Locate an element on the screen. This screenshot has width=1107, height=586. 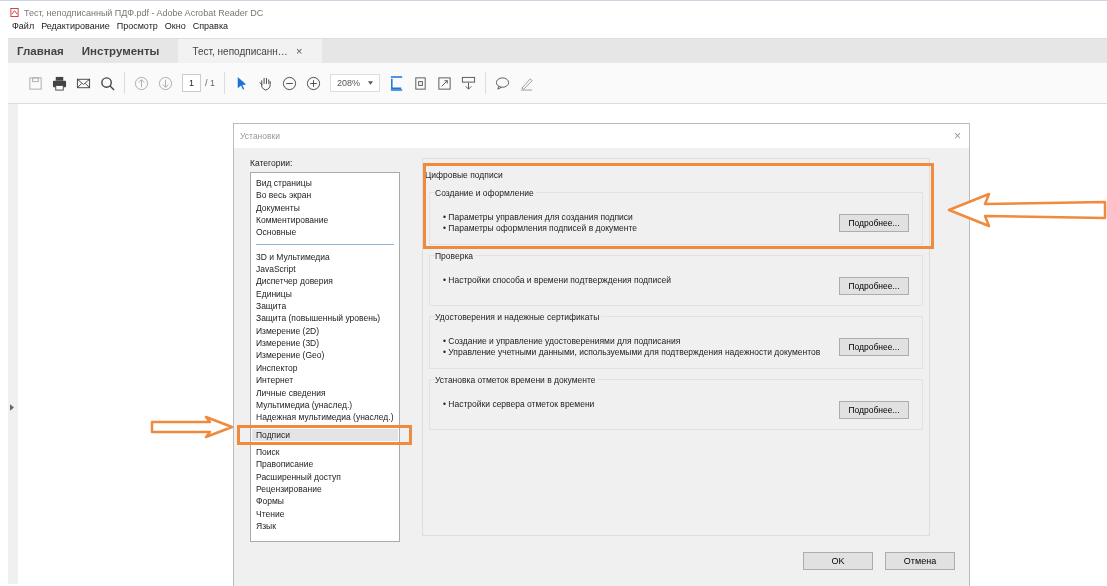
print-icon is located at coordinates (59, 83).